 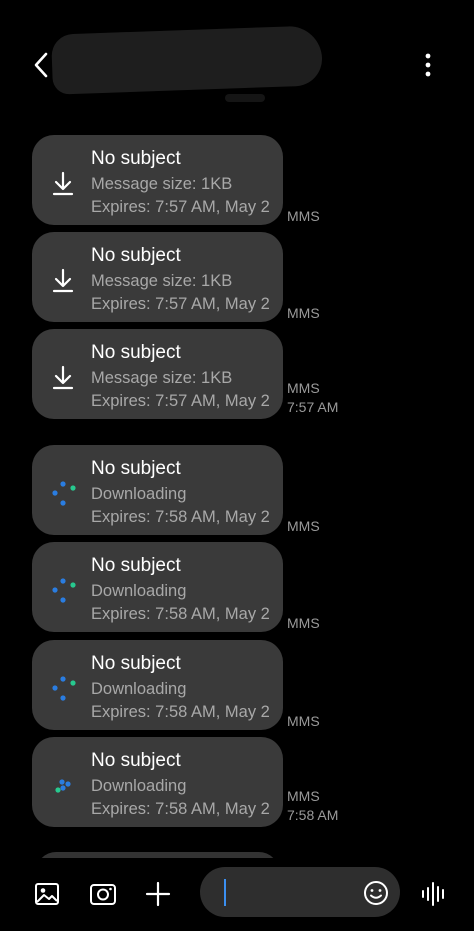 What do you see at coordinates (313, 407) in the screenshot?
I see `message-timestamp: 7:57 AM` at bounding box center [313, 407].